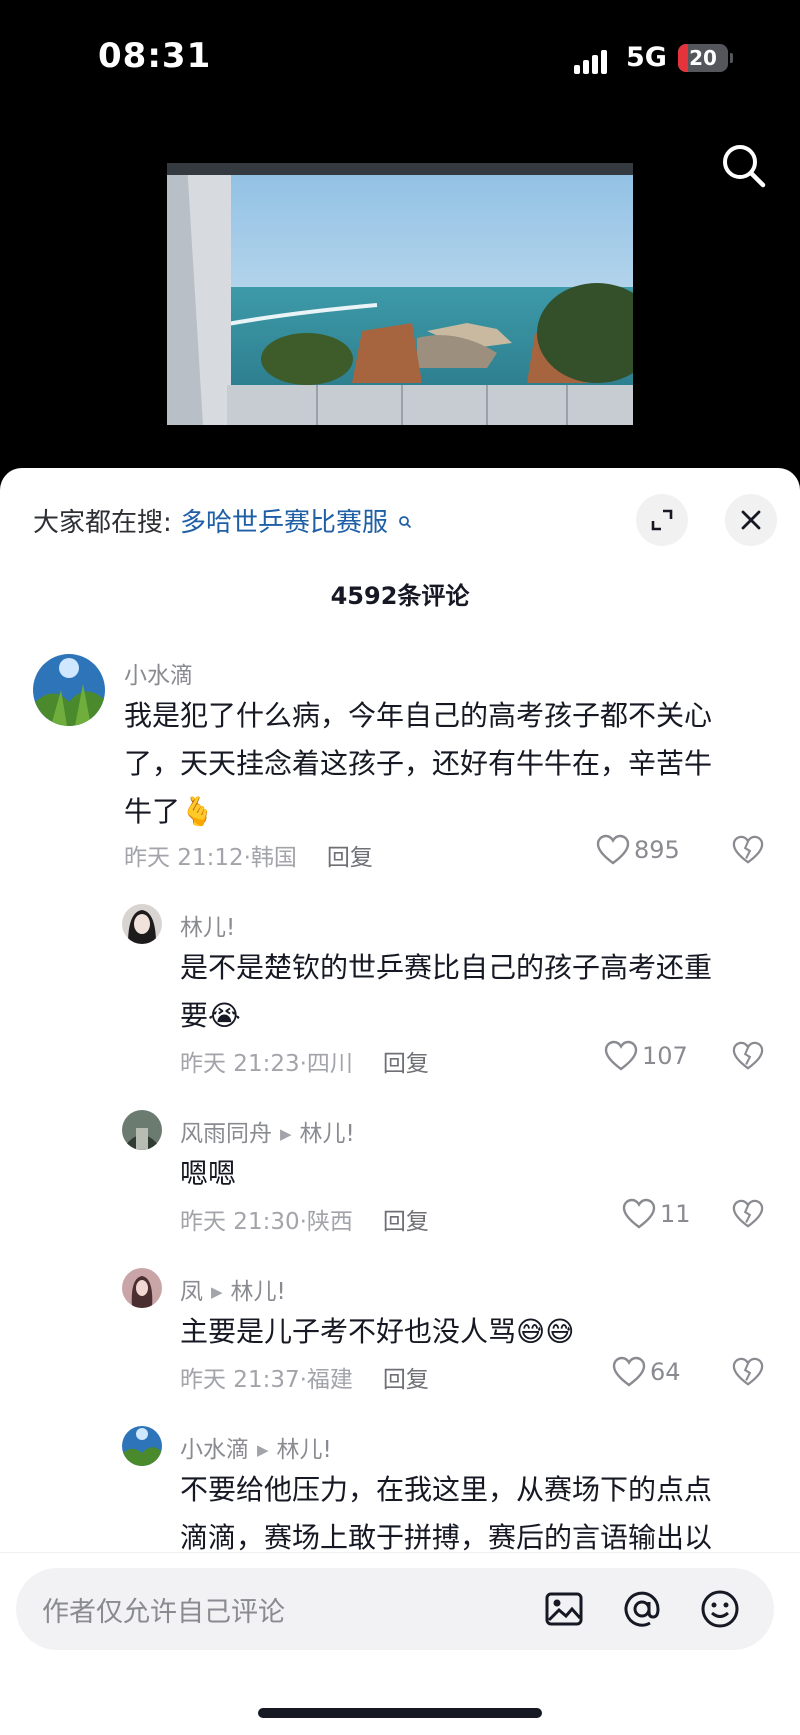  I want to click on comment-line: 不要给他压力，在我这里，从赛场下的点点, so click(446, 1489).